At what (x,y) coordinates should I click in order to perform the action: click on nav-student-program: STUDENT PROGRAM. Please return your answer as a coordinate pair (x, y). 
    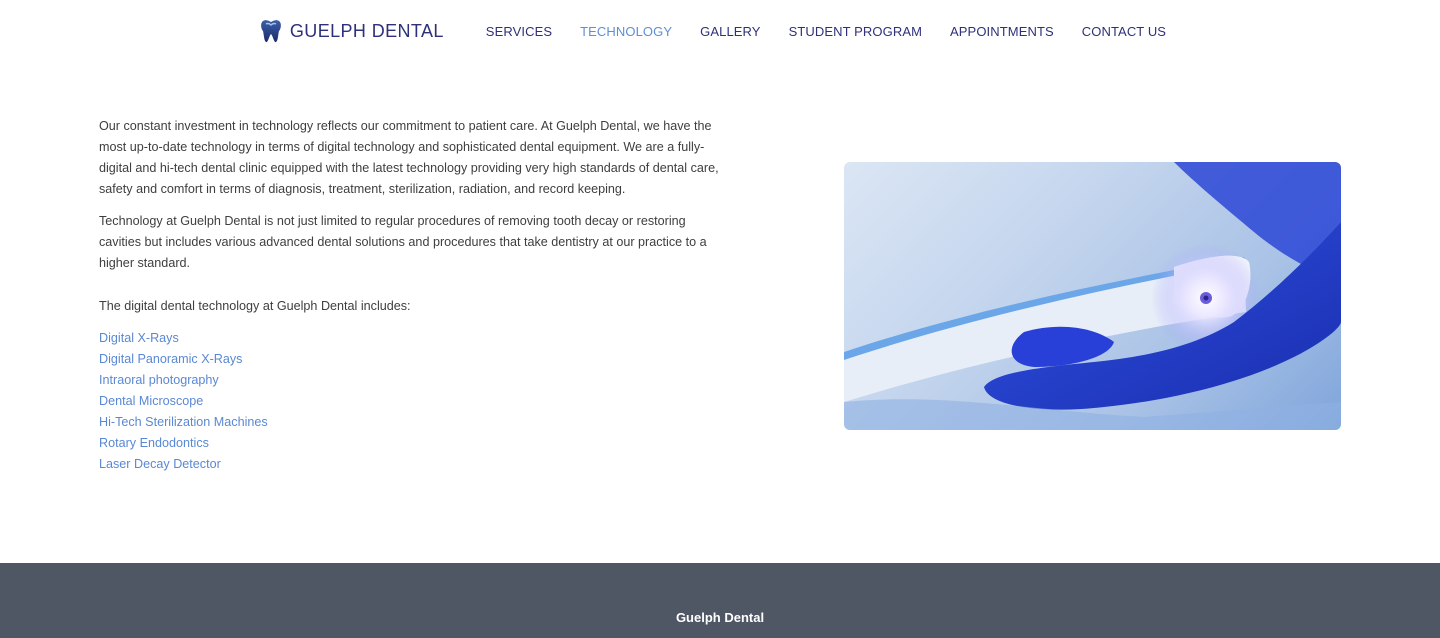
    Looking at the image, I should click on (855, 31).